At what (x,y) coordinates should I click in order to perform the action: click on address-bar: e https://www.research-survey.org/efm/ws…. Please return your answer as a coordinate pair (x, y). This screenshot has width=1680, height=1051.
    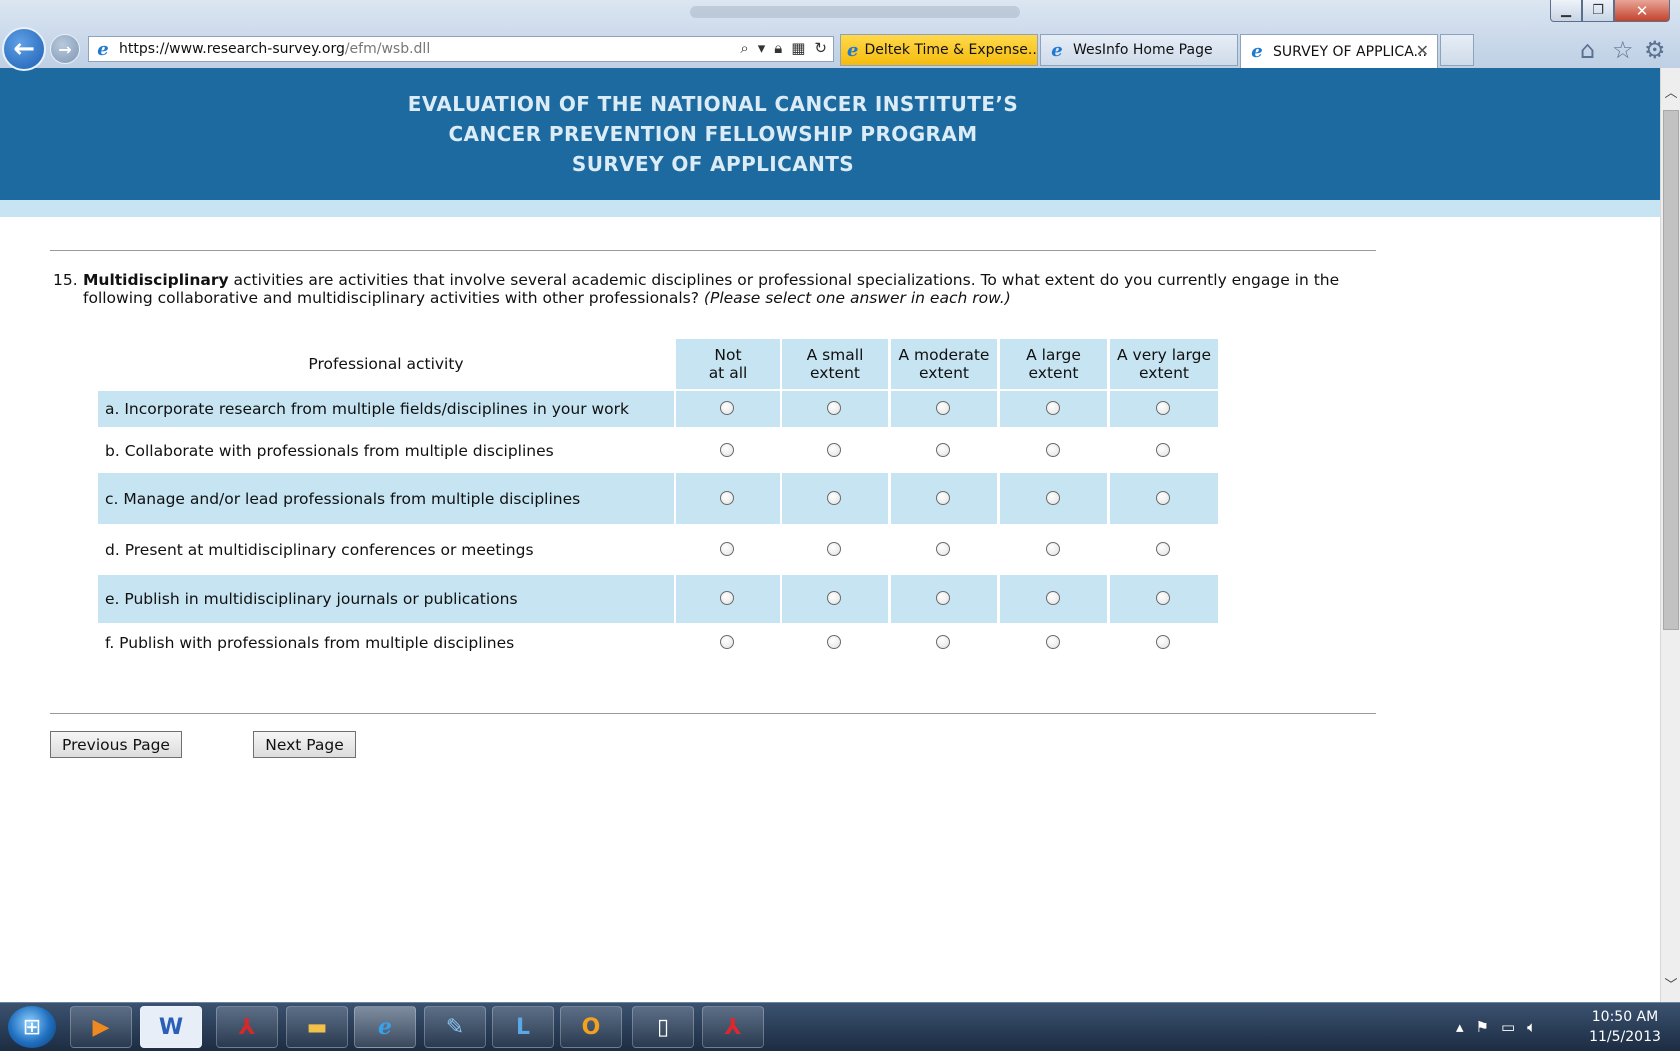
    Looking at the image, I should click on (461, 49).